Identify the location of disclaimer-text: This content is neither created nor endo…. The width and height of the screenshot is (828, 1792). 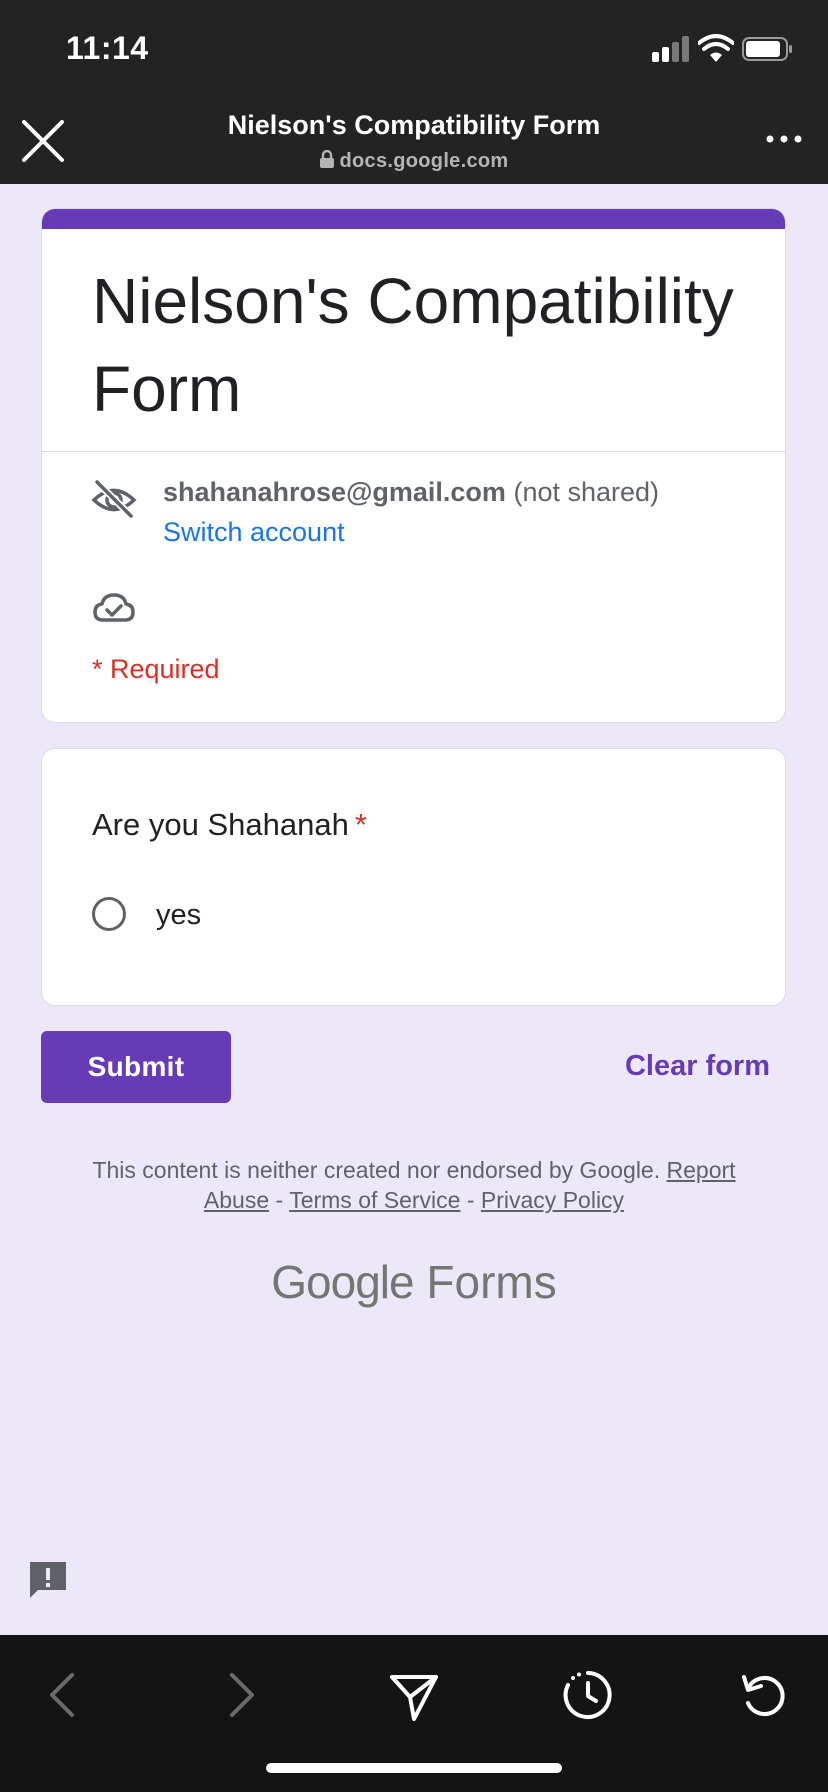
(376, 1170).